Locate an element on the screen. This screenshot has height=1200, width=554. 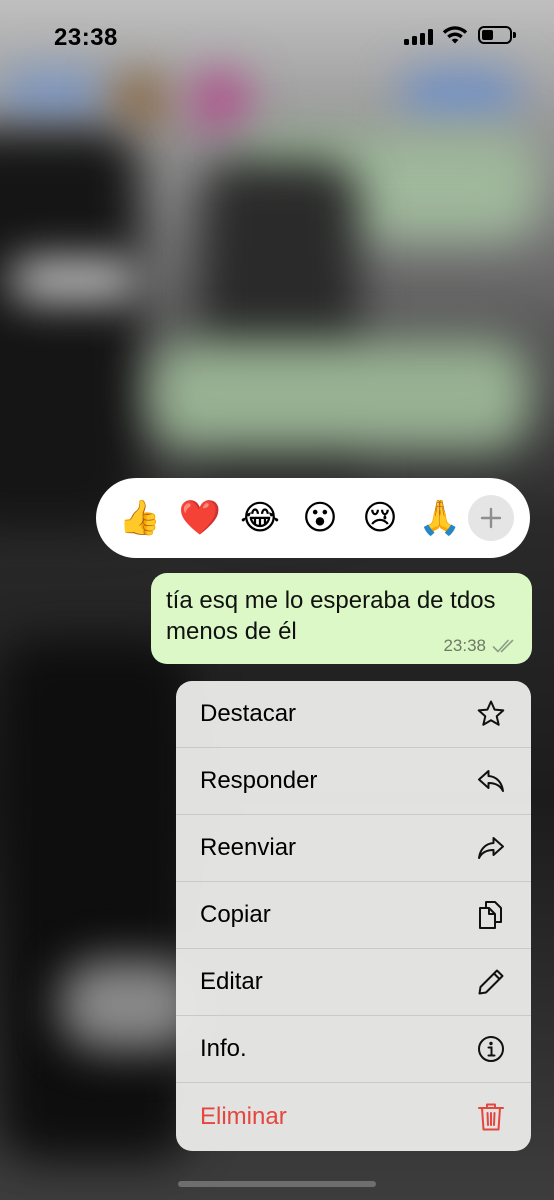
reaction-folded-hands: 🙏 is located at coordinates (440, 518).